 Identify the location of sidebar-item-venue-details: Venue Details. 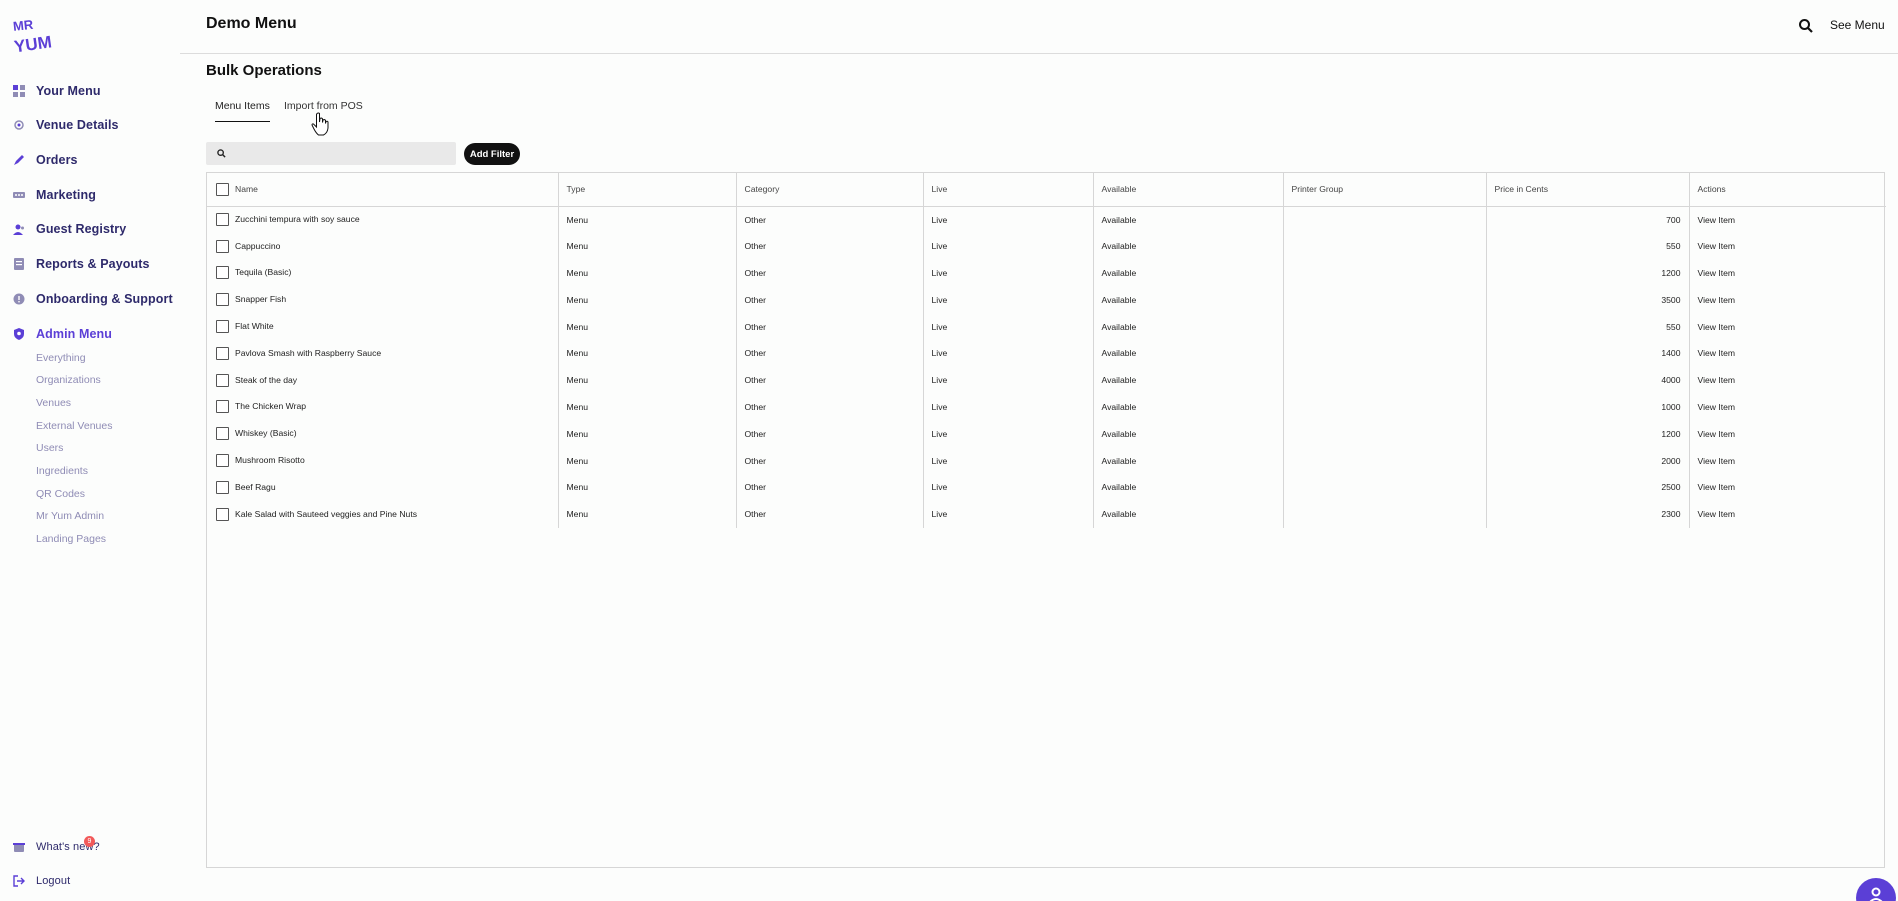
(65, 125).